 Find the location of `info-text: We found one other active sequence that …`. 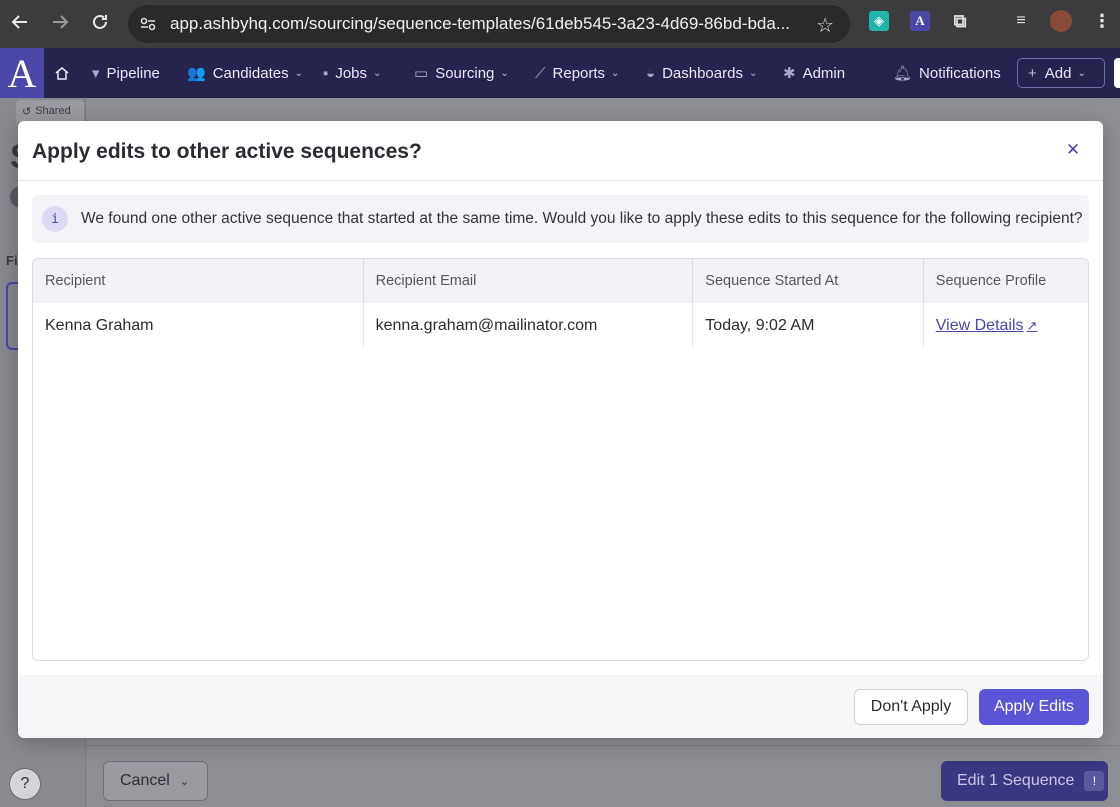

info-text: We found one other active sequence that … is located at coordinates (582, 218).